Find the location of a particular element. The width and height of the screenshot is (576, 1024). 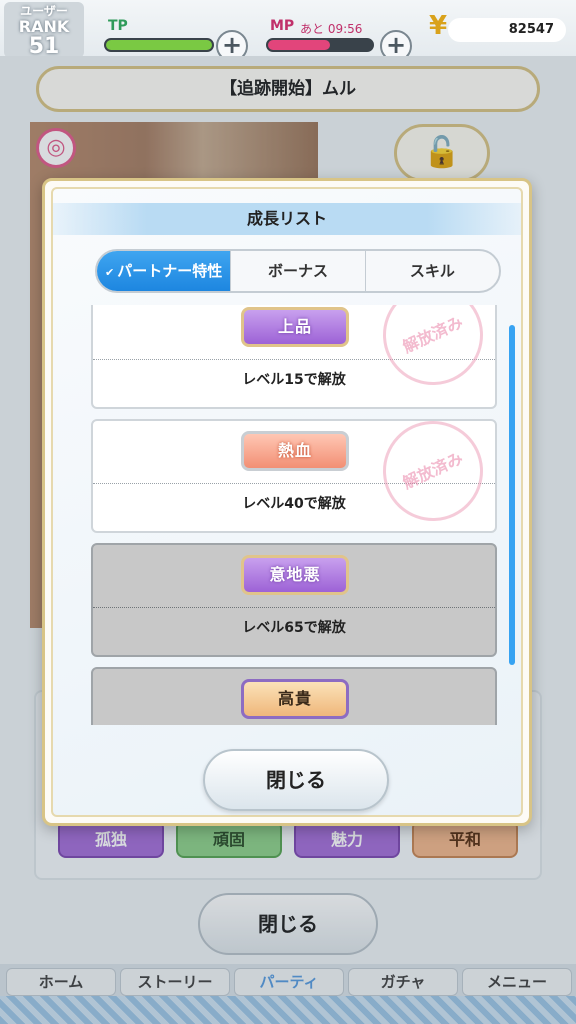

mp-timer: あと 09:56 is located at coordinates (331, 29).